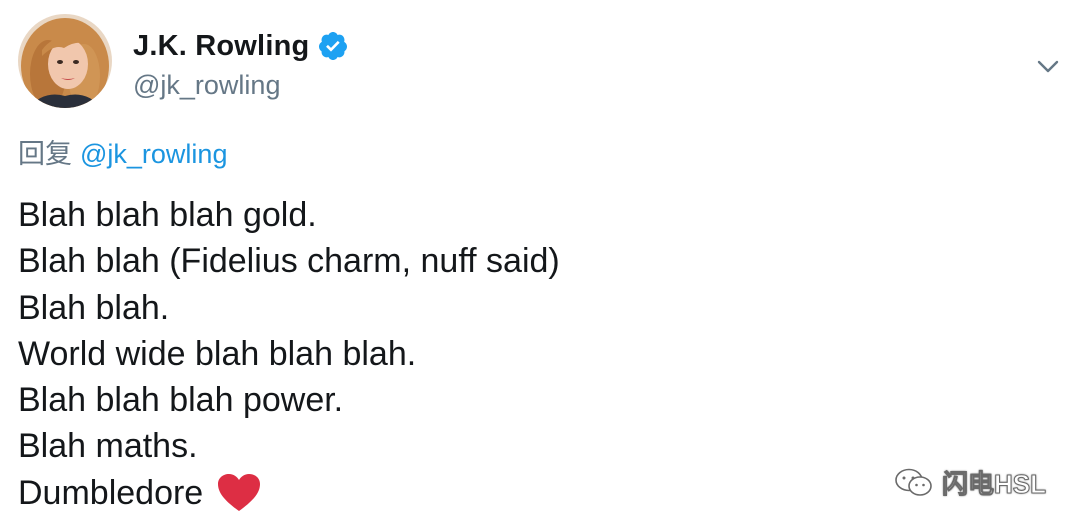 Image resolution: width=1080 pixels, height=530 pixels. I want to click on avatar, so click(65, 61).